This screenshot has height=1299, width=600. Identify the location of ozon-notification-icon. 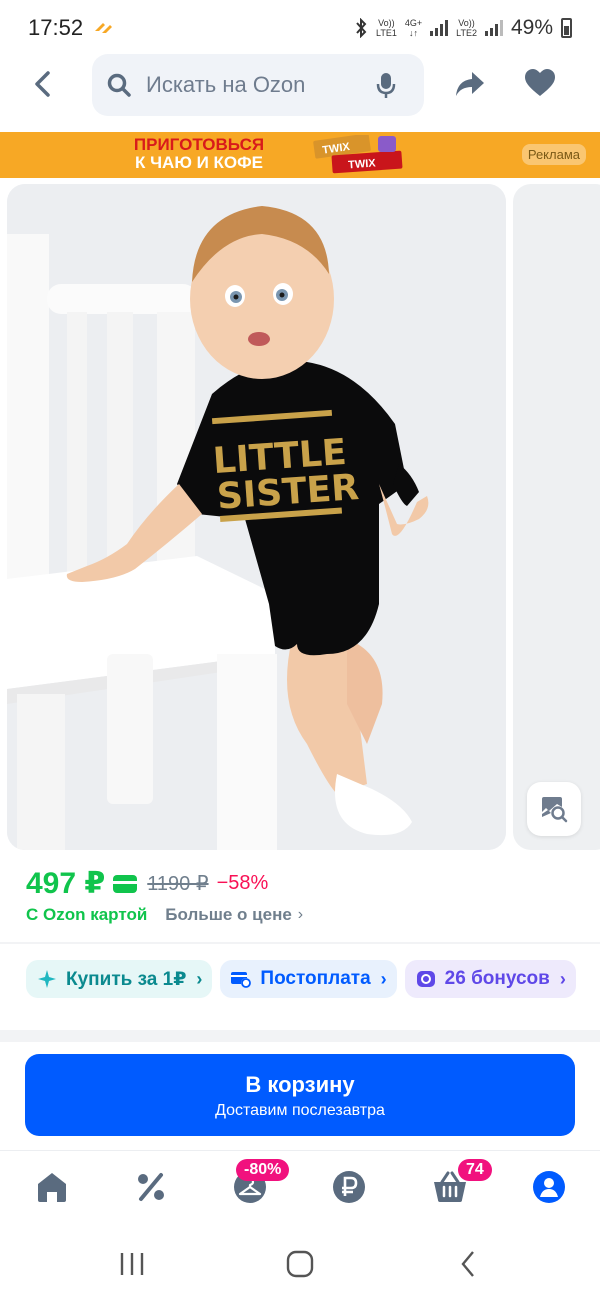
(104, 28).